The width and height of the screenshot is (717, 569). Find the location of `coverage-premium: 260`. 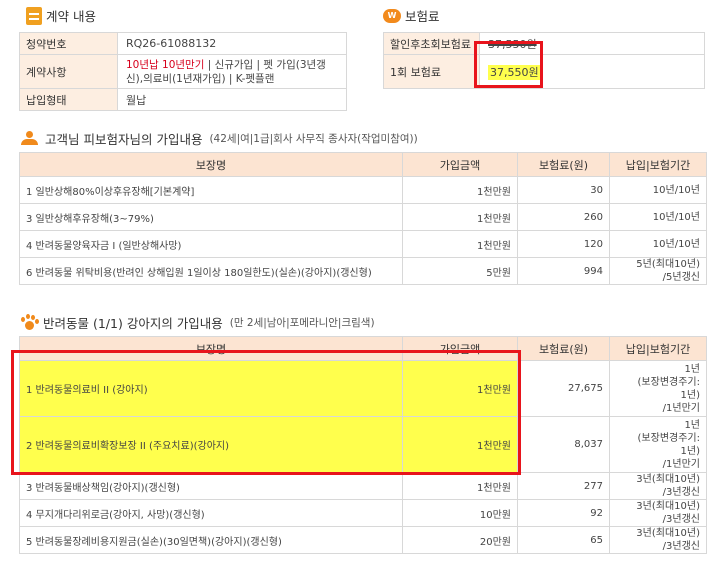

coverage-premium: 260 is located at coordinates (563, 217).